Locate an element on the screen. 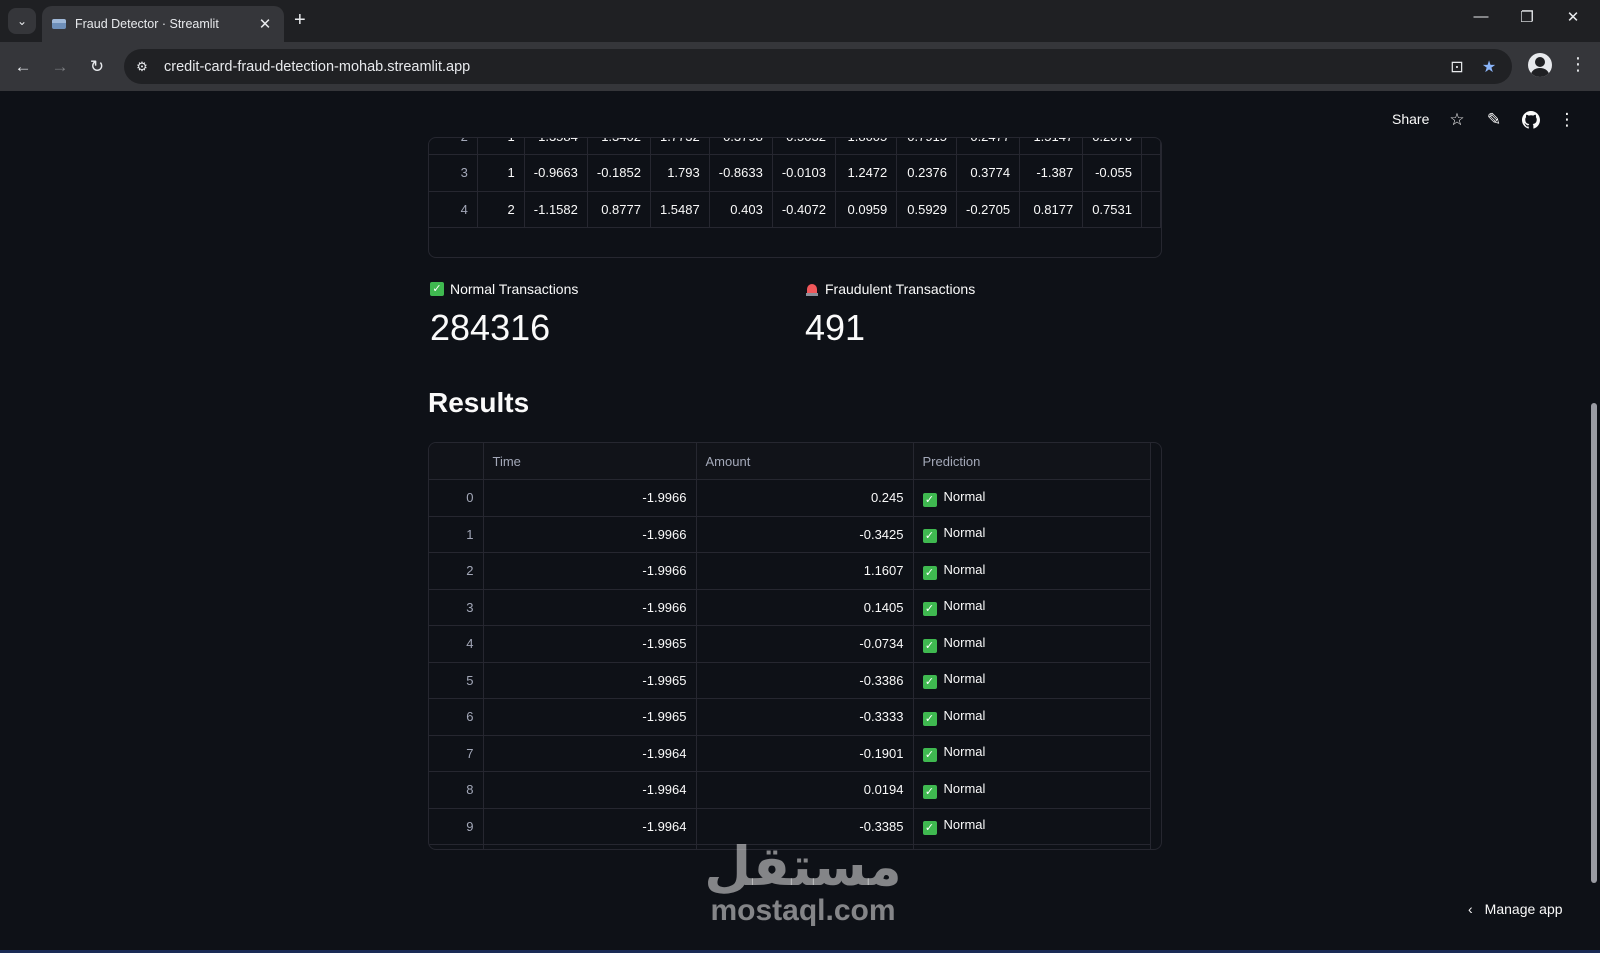 The height and width of the screenshot is (953, 1600). header-time: Time is located at coordinates (590, 461).